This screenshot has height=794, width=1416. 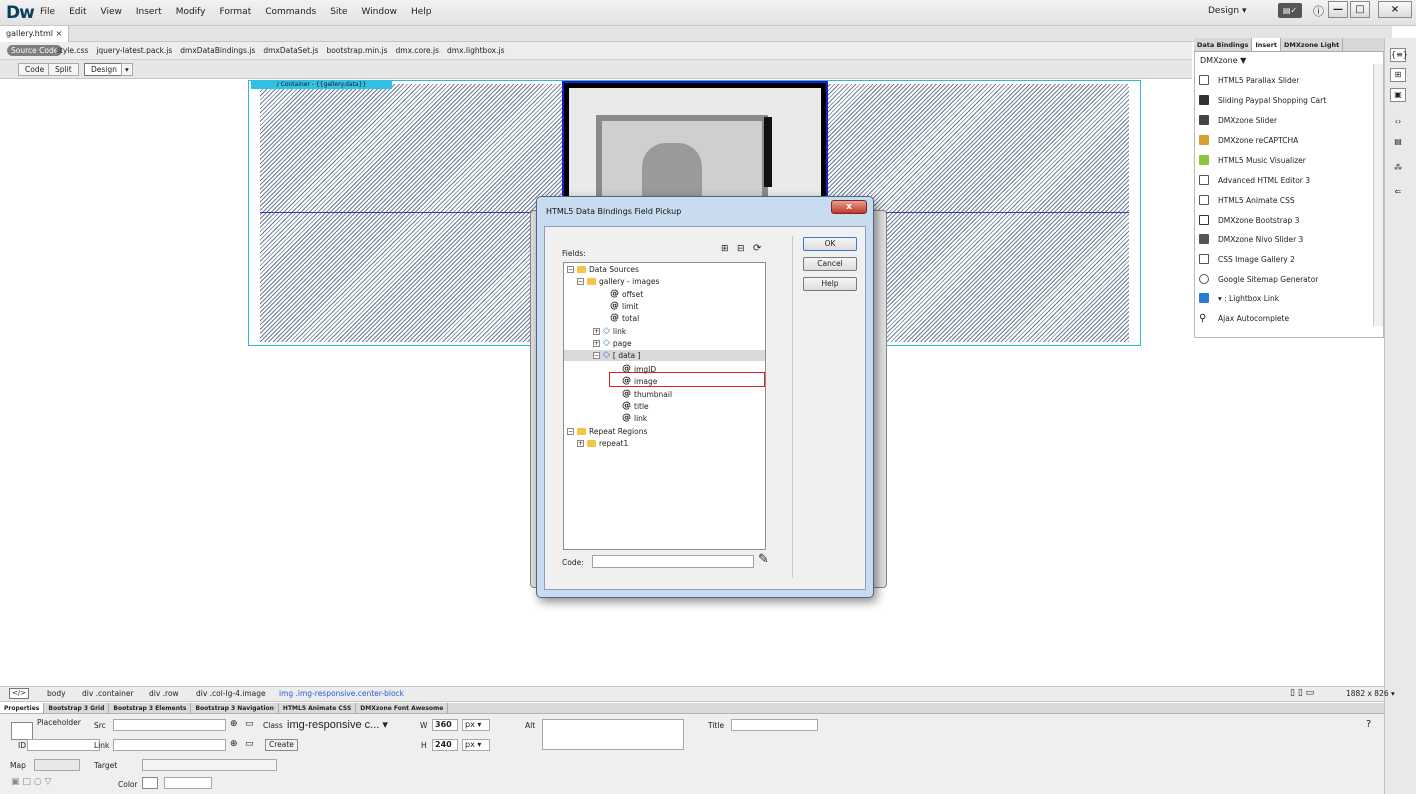 What do you see at coordinates (1248, 140) in the screenshot?
I see `panel-item: DMXzone reCAPTCHA` at bounding box center [1248, 140].